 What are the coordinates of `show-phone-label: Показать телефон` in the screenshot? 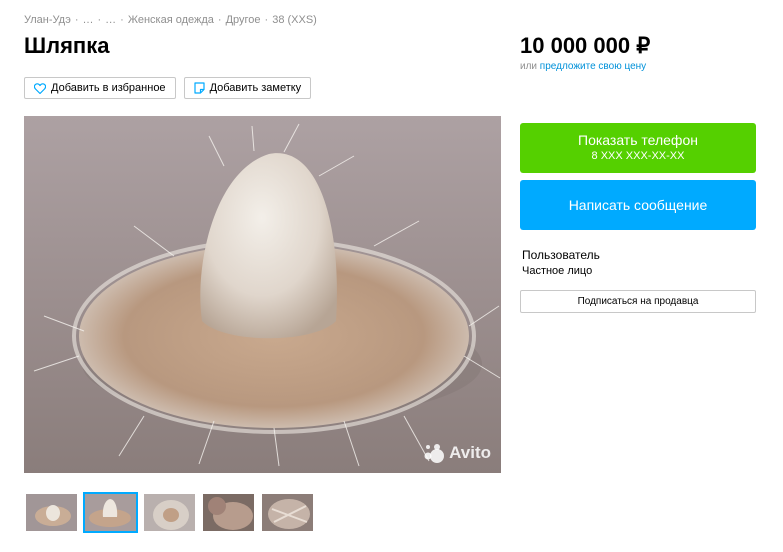 It's located at (638, 140).